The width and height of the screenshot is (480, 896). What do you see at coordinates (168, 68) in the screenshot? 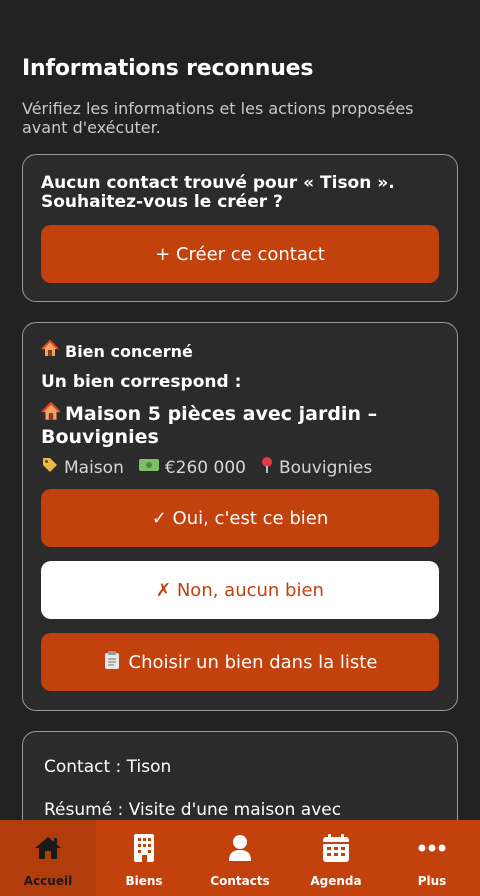
I see `page-title: Informations reconnues` at bounding box center [168, 68].